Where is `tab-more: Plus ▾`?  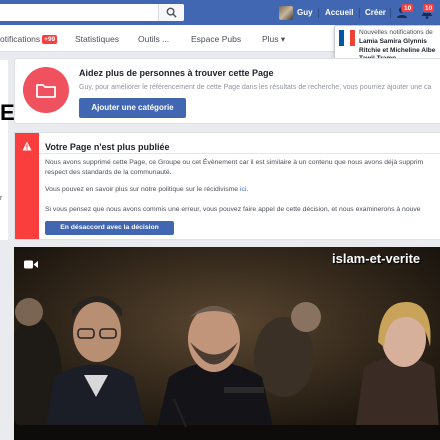
tab-more: Plus ▾ is located at coordinates (273, 39).